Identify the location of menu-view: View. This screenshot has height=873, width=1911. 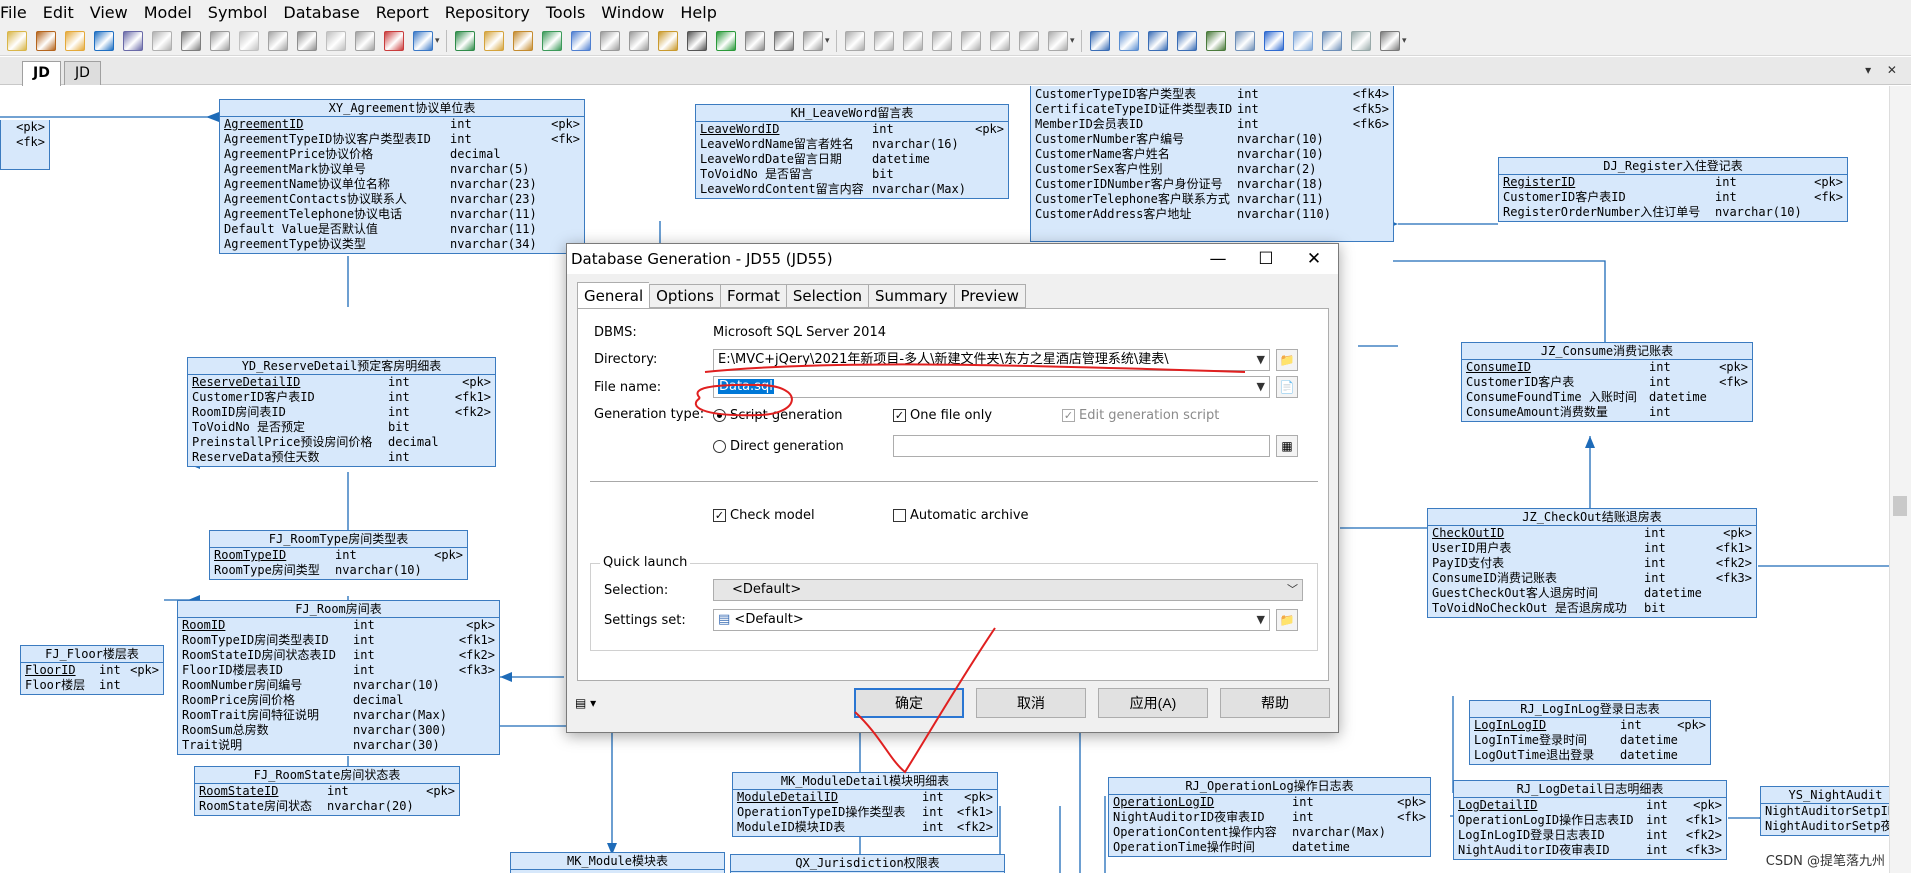
(109, 13).